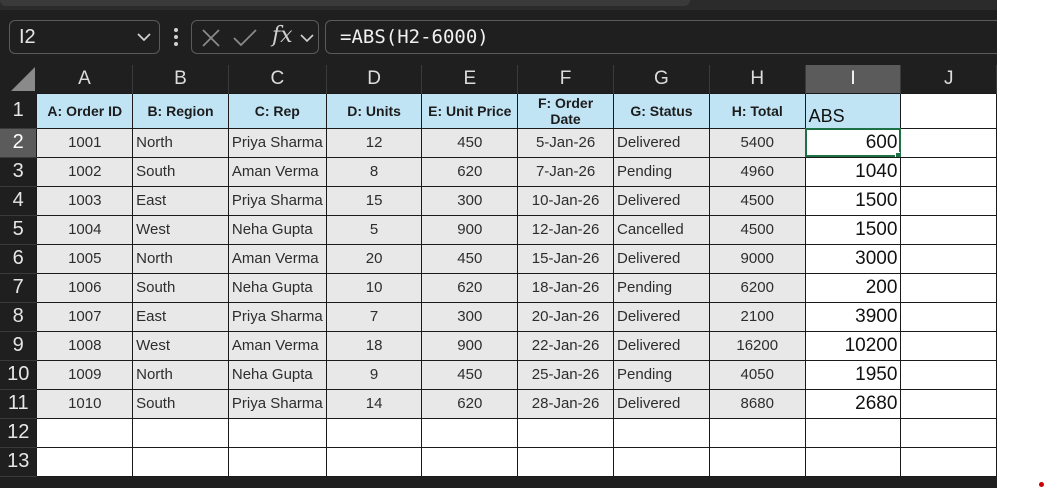 This screenshot has width=1046, height=488. I want to click on order-date-cell: 7-Jan-26, so click(565, 171).